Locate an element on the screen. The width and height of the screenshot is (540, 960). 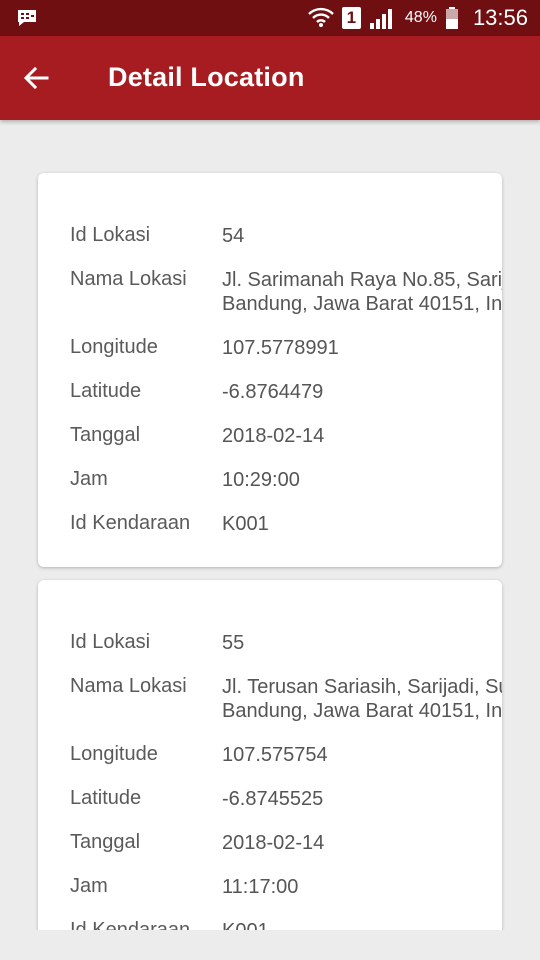
sim-icon: 1 is located at coordinates (351, 18).